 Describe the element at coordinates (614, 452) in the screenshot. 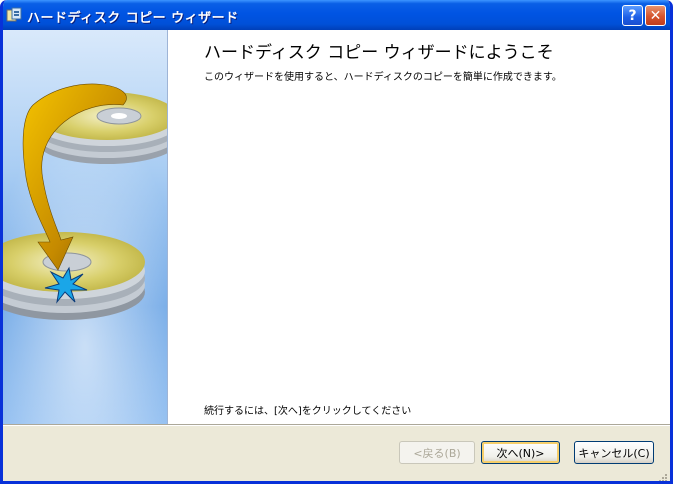

I see `cancel-button: キャンセル(C)` at that location.